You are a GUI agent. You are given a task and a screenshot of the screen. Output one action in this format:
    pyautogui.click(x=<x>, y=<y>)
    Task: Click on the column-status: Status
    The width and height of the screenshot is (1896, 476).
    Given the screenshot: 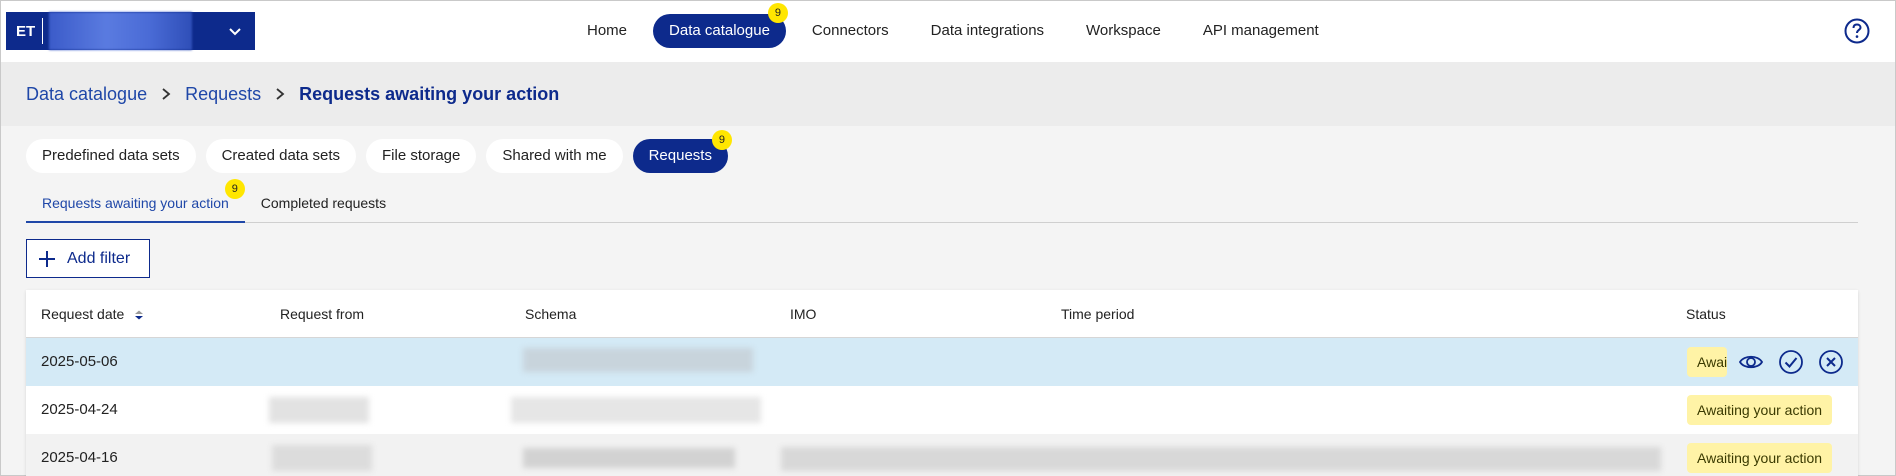 What is the action you would take?
    pyautogui.click(x=1706, y=314)
    